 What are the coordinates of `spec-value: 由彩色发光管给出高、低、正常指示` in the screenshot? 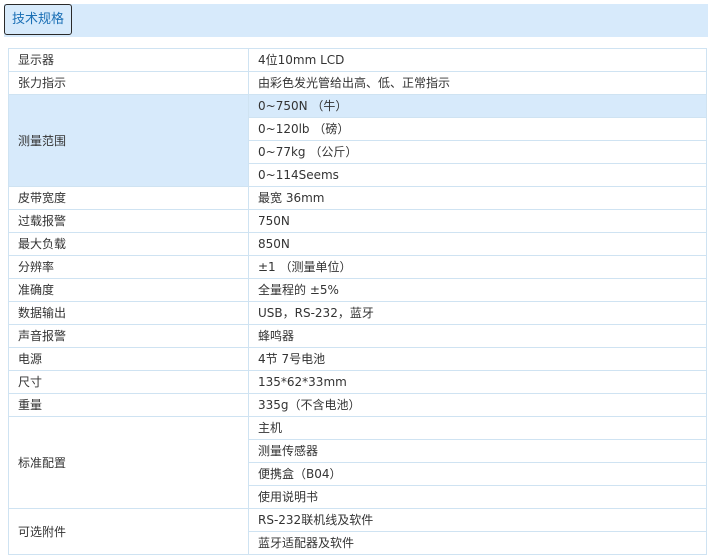 It's located at (477, 83).